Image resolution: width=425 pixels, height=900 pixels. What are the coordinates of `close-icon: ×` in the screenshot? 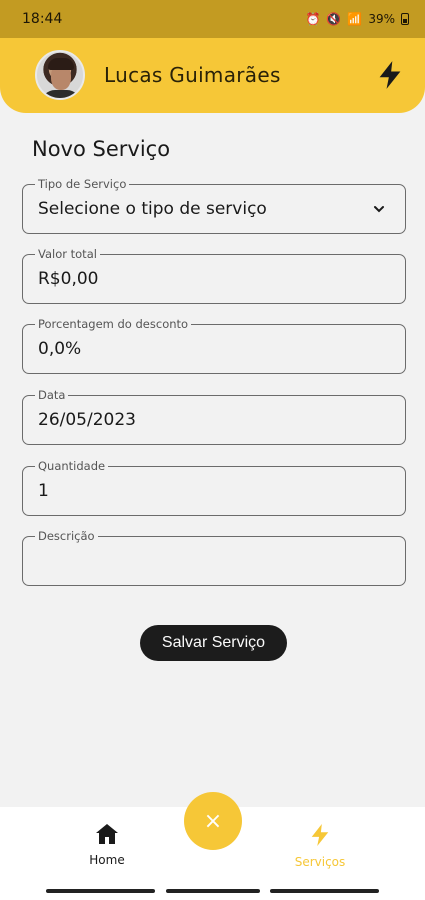 It's located at (213, 821).